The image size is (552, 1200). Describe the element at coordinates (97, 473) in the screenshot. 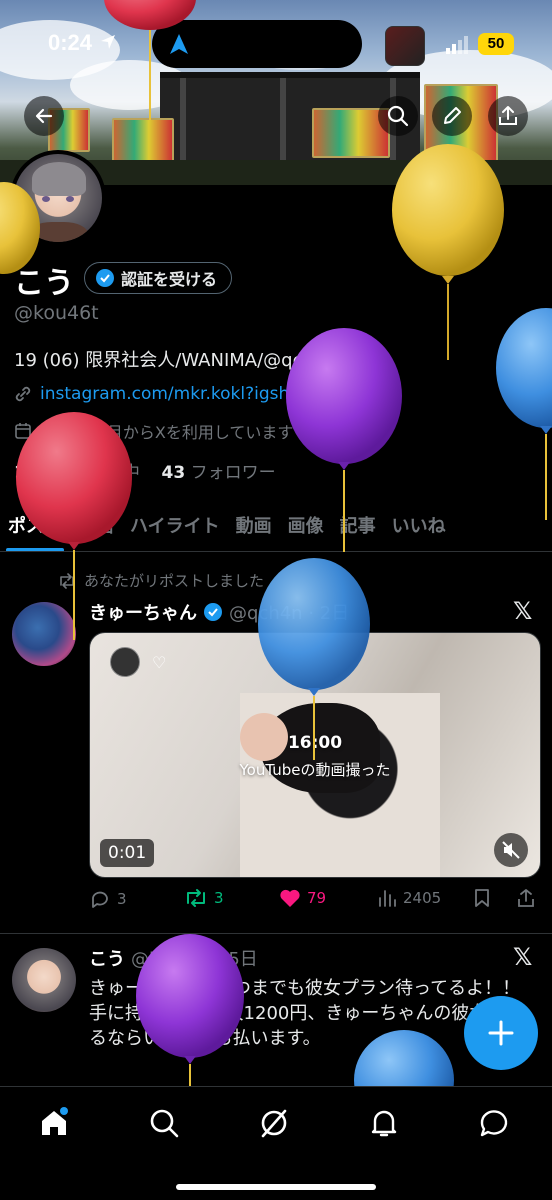

I see `following-label: フォロー中` at that location.